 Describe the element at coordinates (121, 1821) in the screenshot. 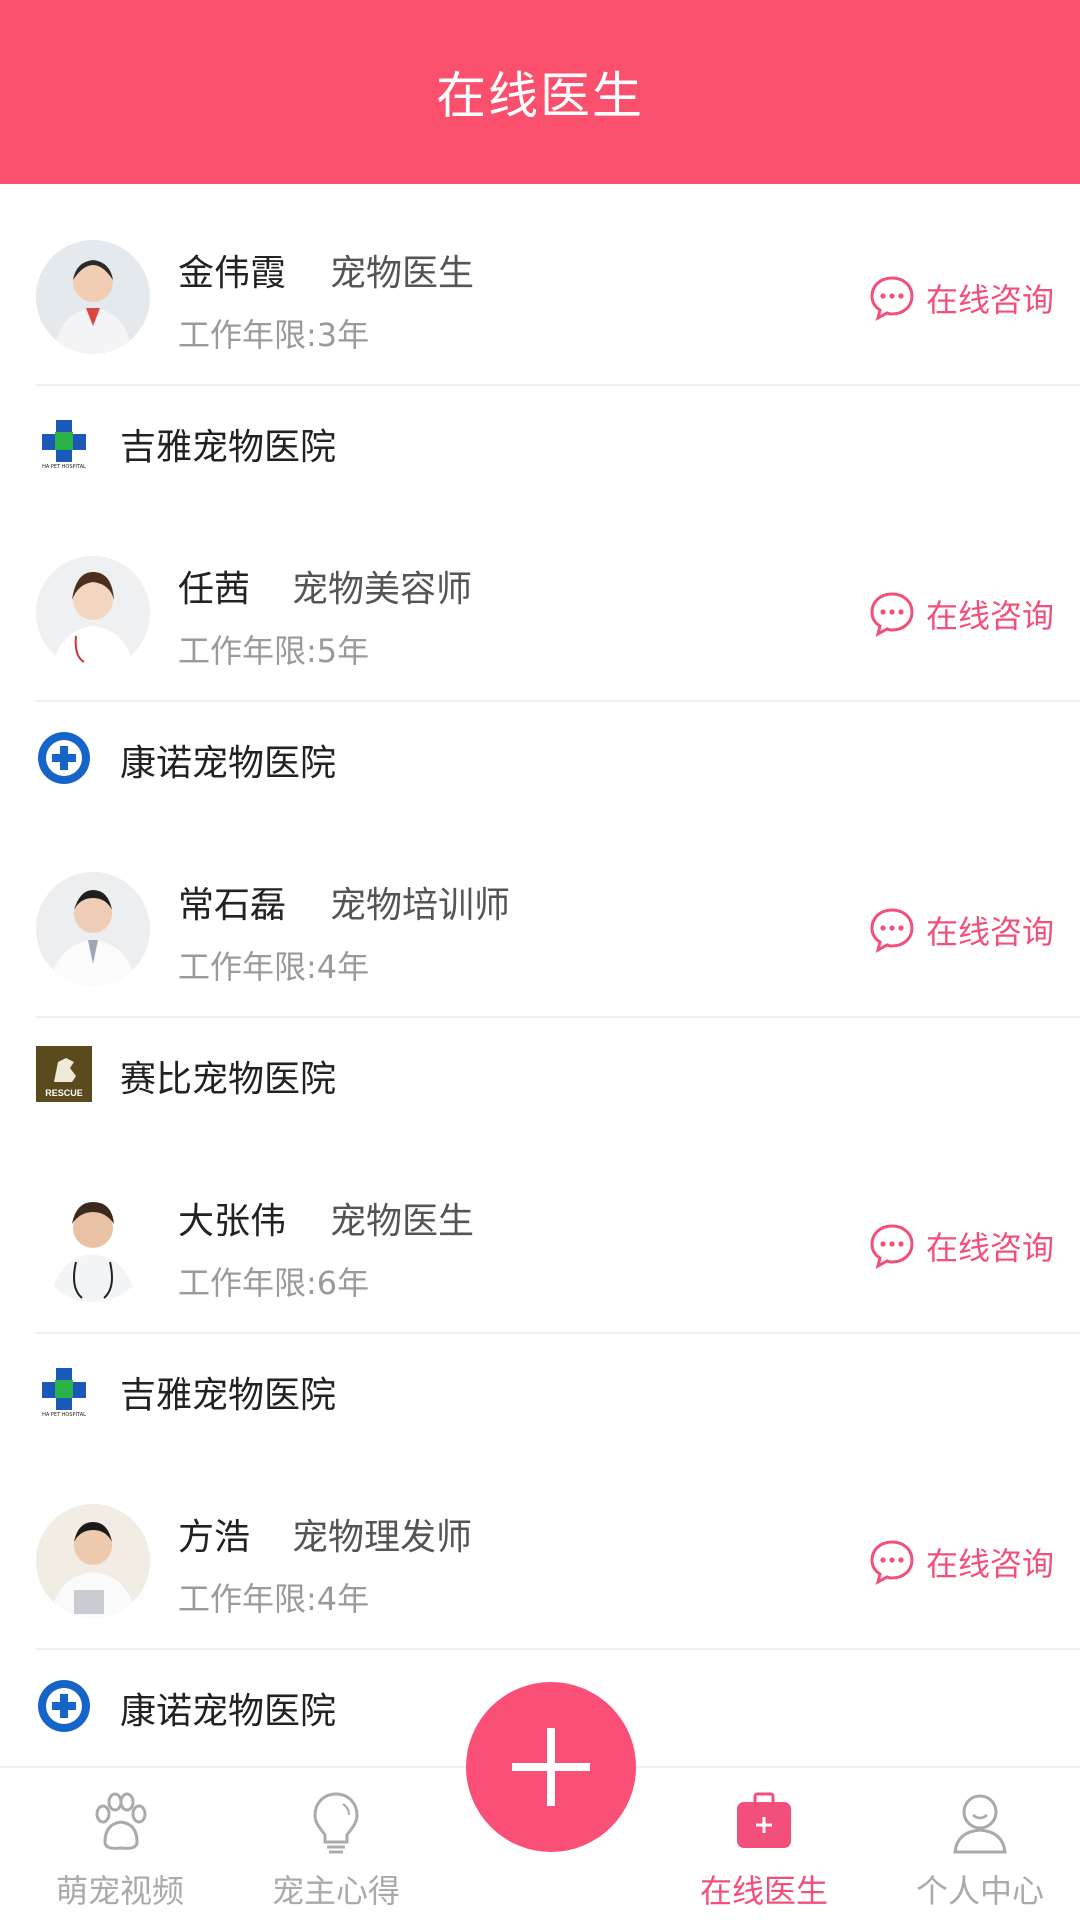

I see `paw-icon` at that location.